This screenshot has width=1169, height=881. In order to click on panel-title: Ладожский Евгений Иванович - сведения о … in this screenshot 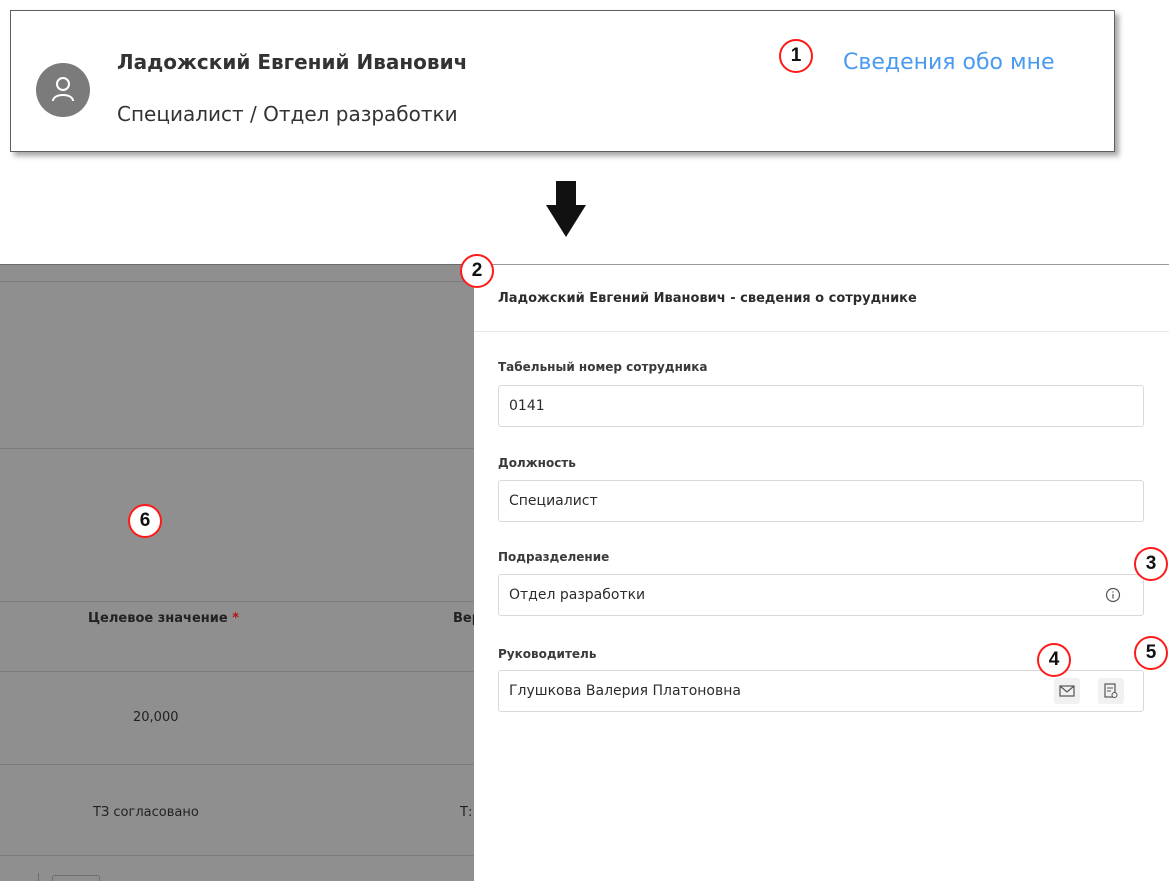, I will do `click(707, 298)`.